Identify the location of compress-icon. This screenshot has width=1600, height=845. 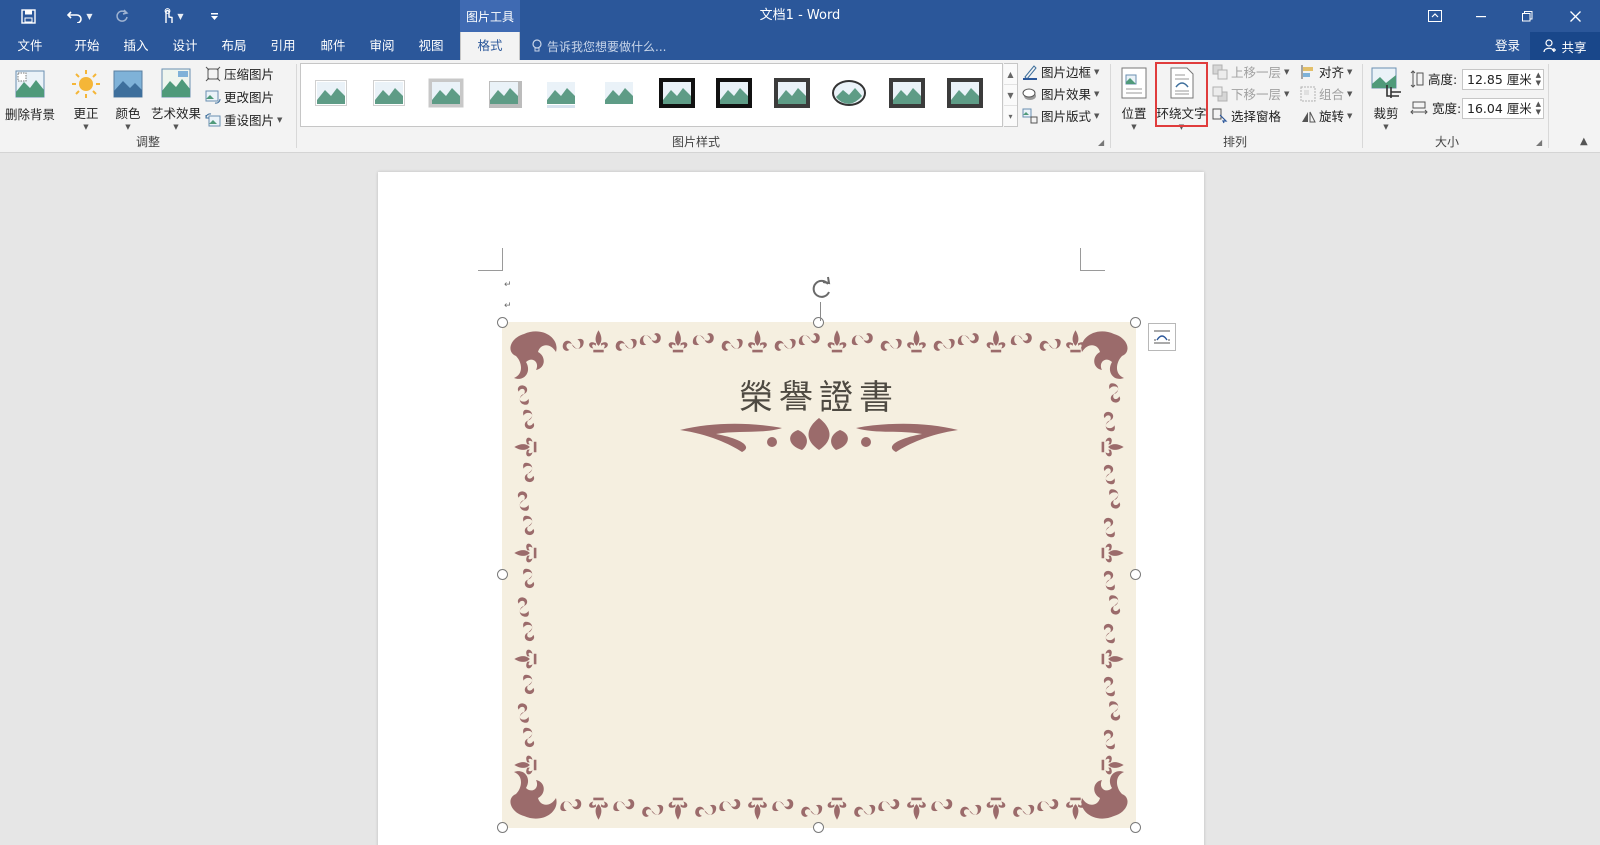
(213, 73).